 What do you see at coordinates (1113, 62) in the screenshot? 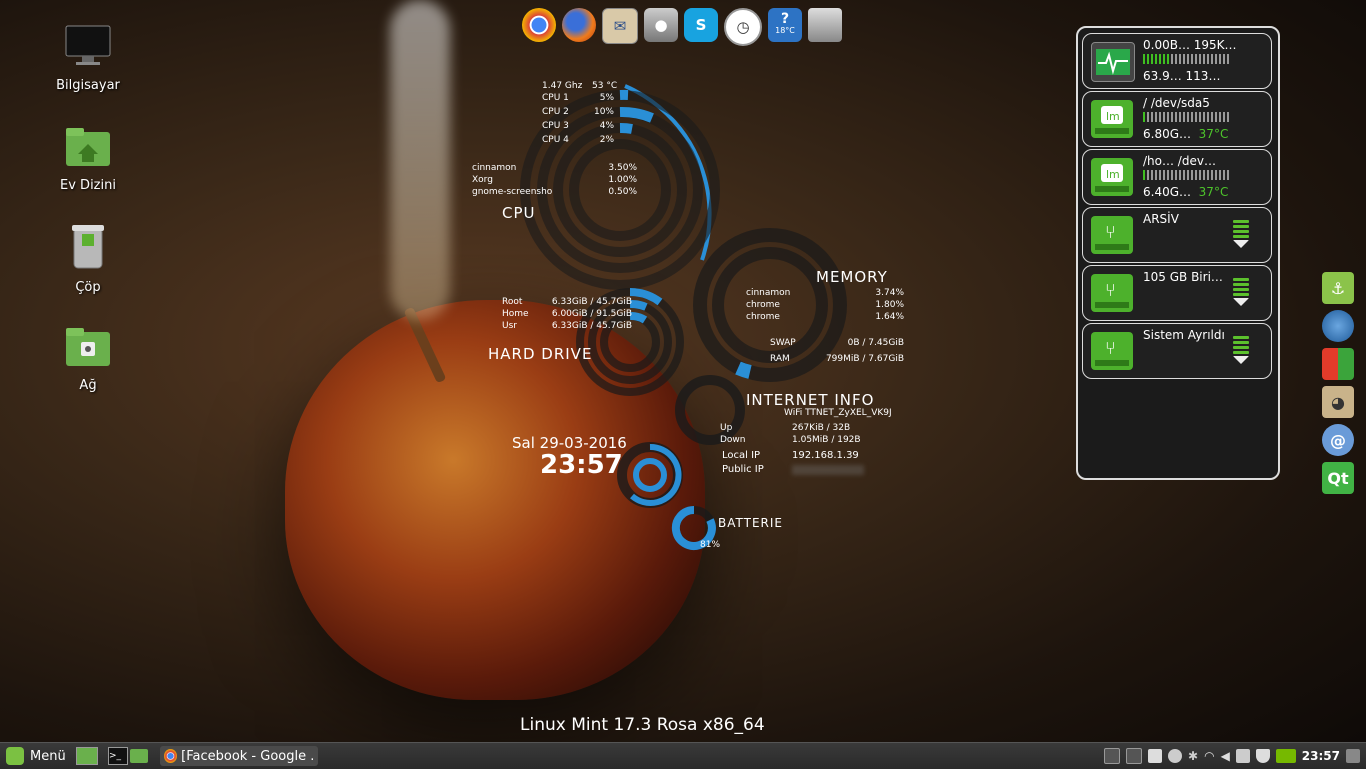
I see `network-monitor-icon` at bounding box center [1113, 62].